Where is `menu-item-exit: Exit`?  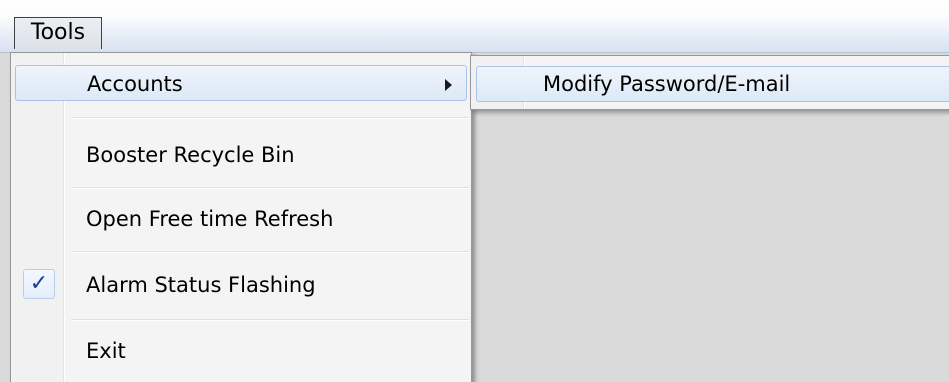 menu-item-exit: Exit is located at coordinates (241, 351).